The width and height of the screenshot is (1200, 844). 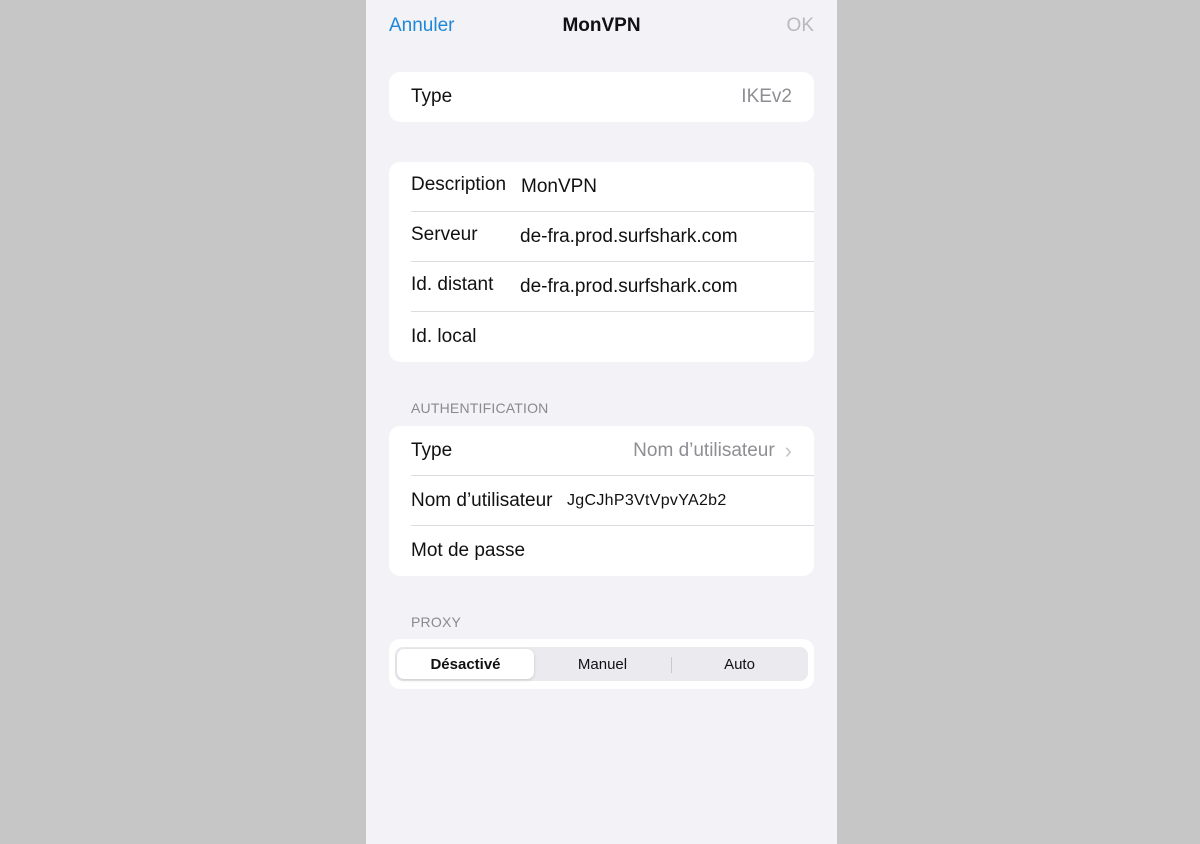 What do you see at coordinates (468, 550) in the screenshot?
I see `password-label: Mot de passe` at bounding box center [468, 550].